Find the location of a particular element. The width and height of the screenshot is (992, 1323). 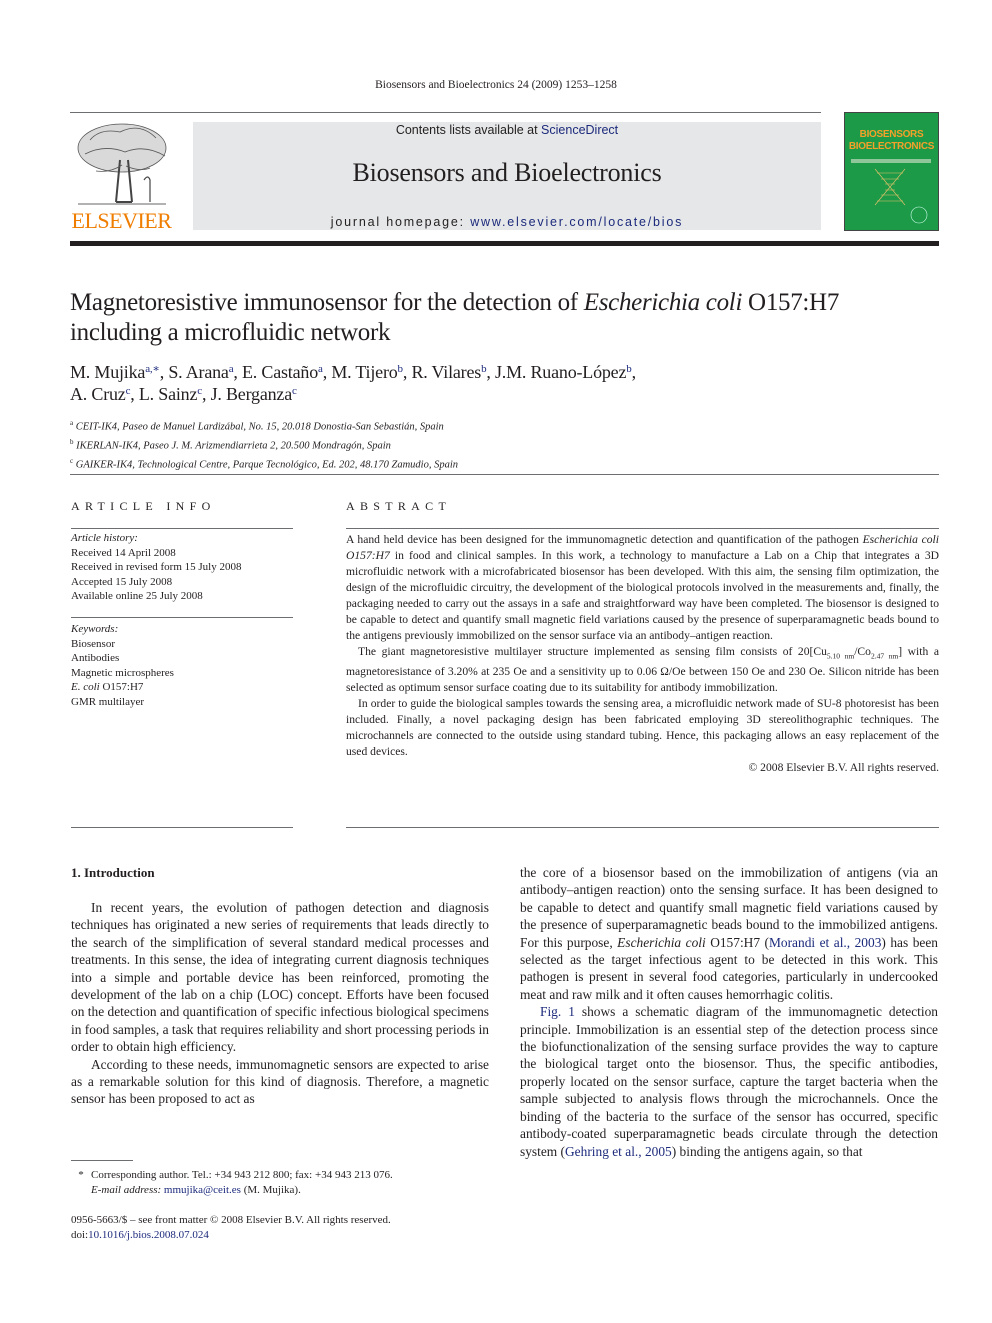

author-name: M. Mujika is located at coordinates (108, 372).